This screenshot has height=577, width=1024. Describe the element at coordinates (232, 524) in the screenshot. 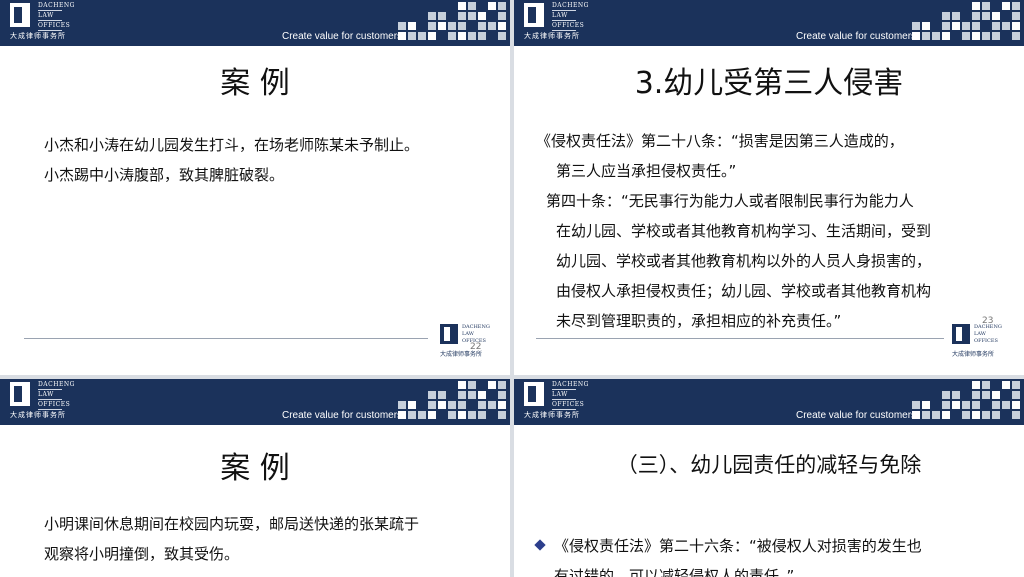

I see `body-line: 小明课间休息期间在校园内玩耍，邮局送快递的张某疏于` at that location.